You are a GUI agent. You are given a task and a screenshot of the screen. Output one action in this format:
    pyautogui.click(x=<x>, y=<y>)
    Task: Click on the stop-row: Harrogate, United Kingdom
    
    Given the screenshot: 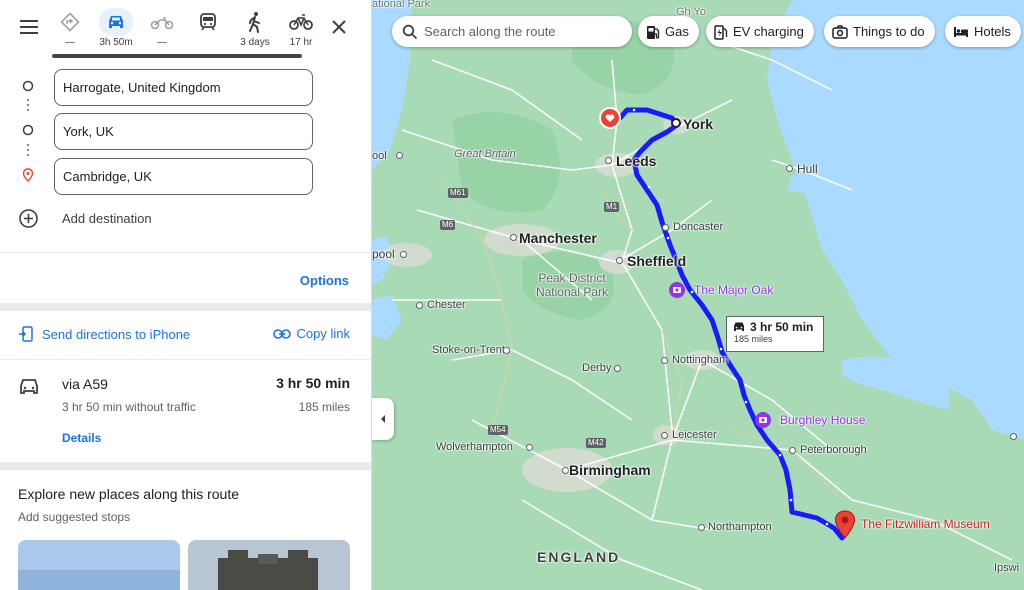 What is the action you would take?
    pyautogui.click(x=185, y=86)
    